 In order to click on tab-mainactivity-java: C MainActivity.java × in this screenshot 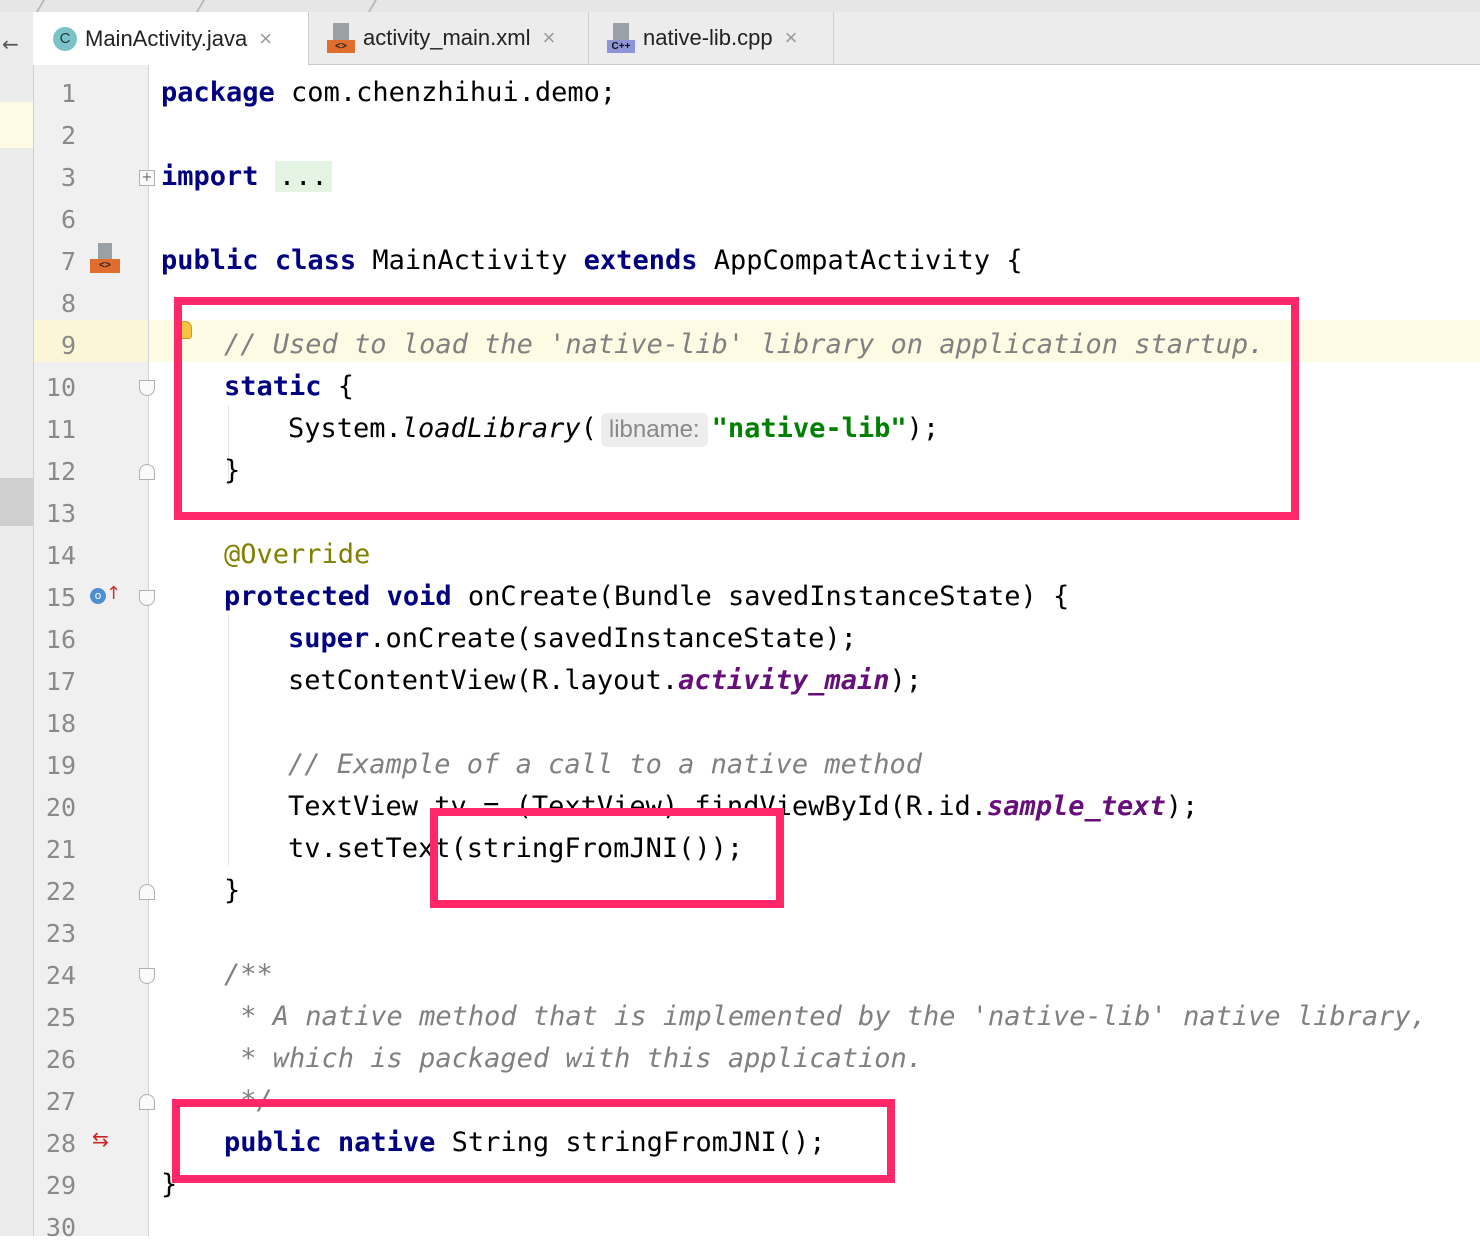, I will do `click(171, 38)`.